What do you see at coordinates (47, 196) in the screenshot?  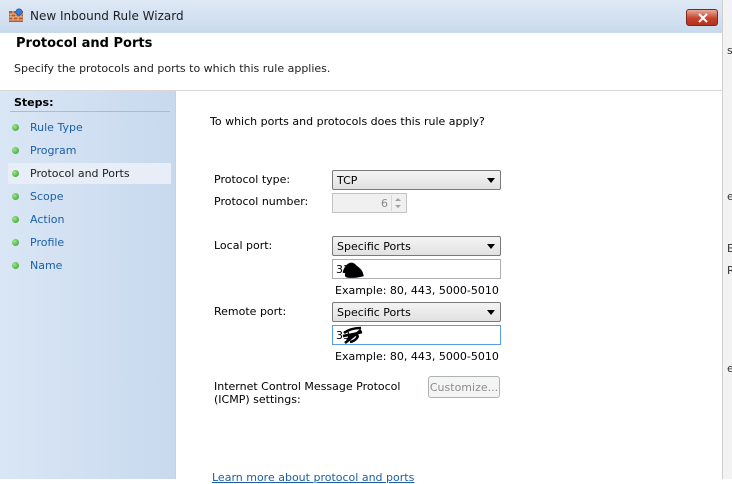 I see `step-label: Scope` at bounding box center [47, 196].